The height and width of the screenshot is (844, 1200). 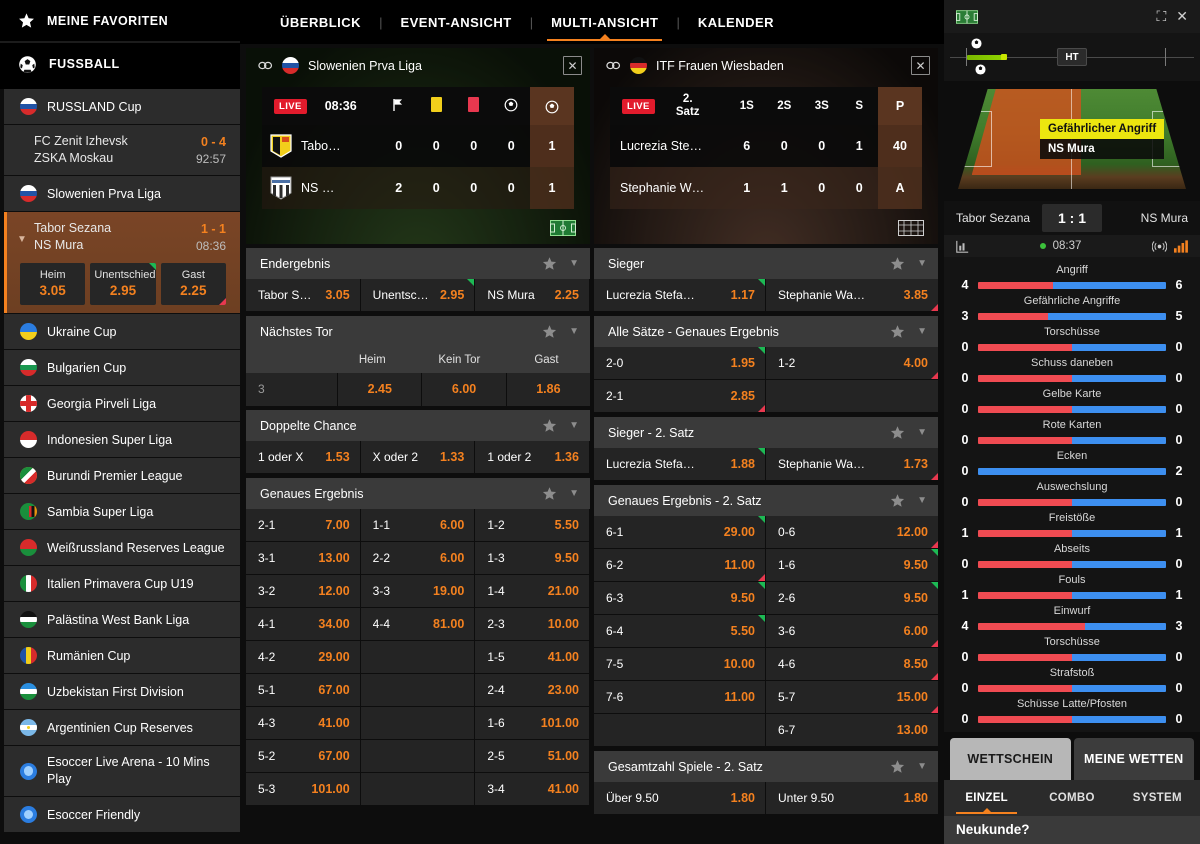 What do you see at coordinates (463, 389) in the screenshot?
I see `odds-button: 6.00` at bounding box center [463, 389].